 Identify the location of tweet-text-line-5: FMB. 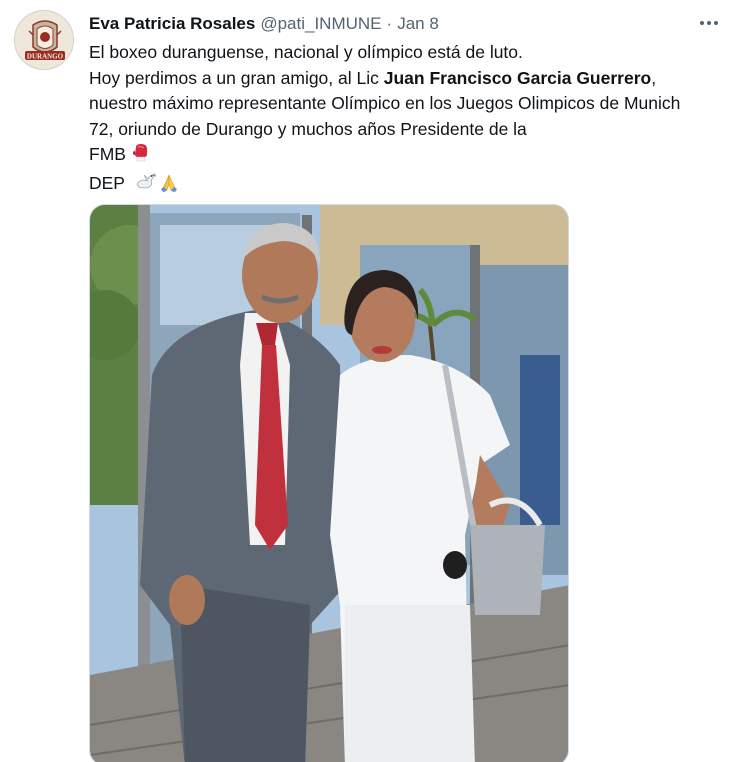
(409, 156).